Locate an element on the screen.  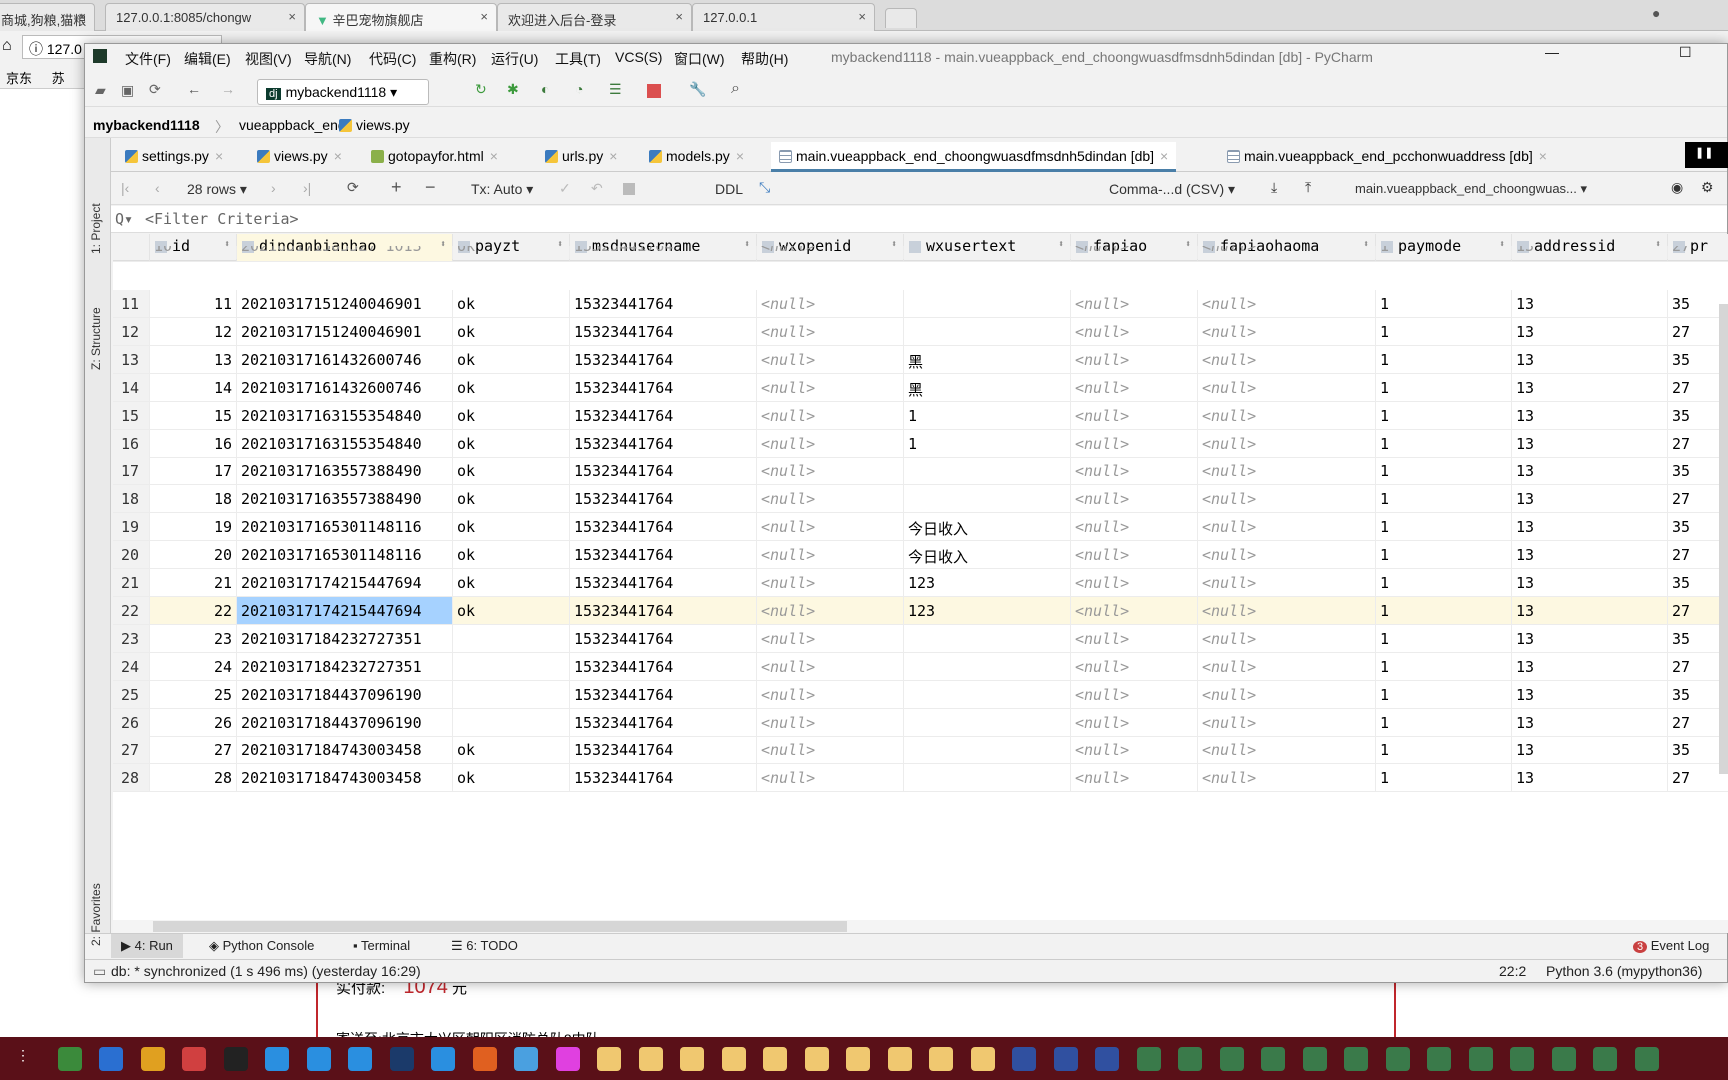
view-icon: ◉ is located at coordinates (1677, 187).